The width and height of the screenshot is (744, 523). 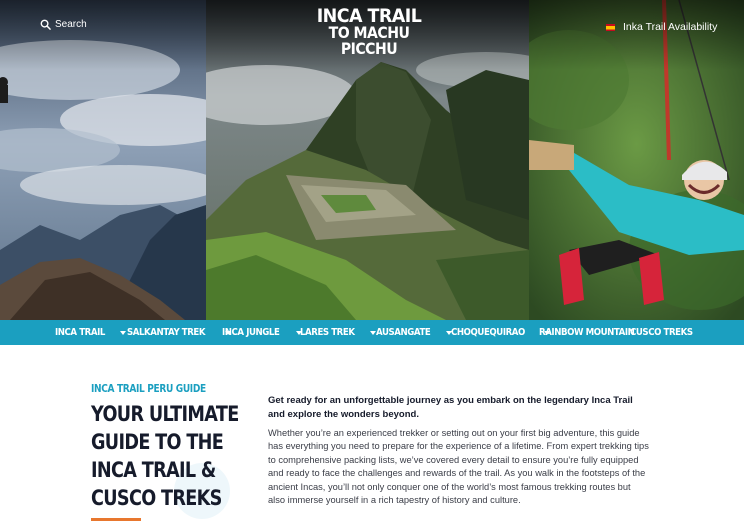 What do you see at coordinates (45, 24) in the screenshot?
I see `search-icon` at bounding box center [45, 24].